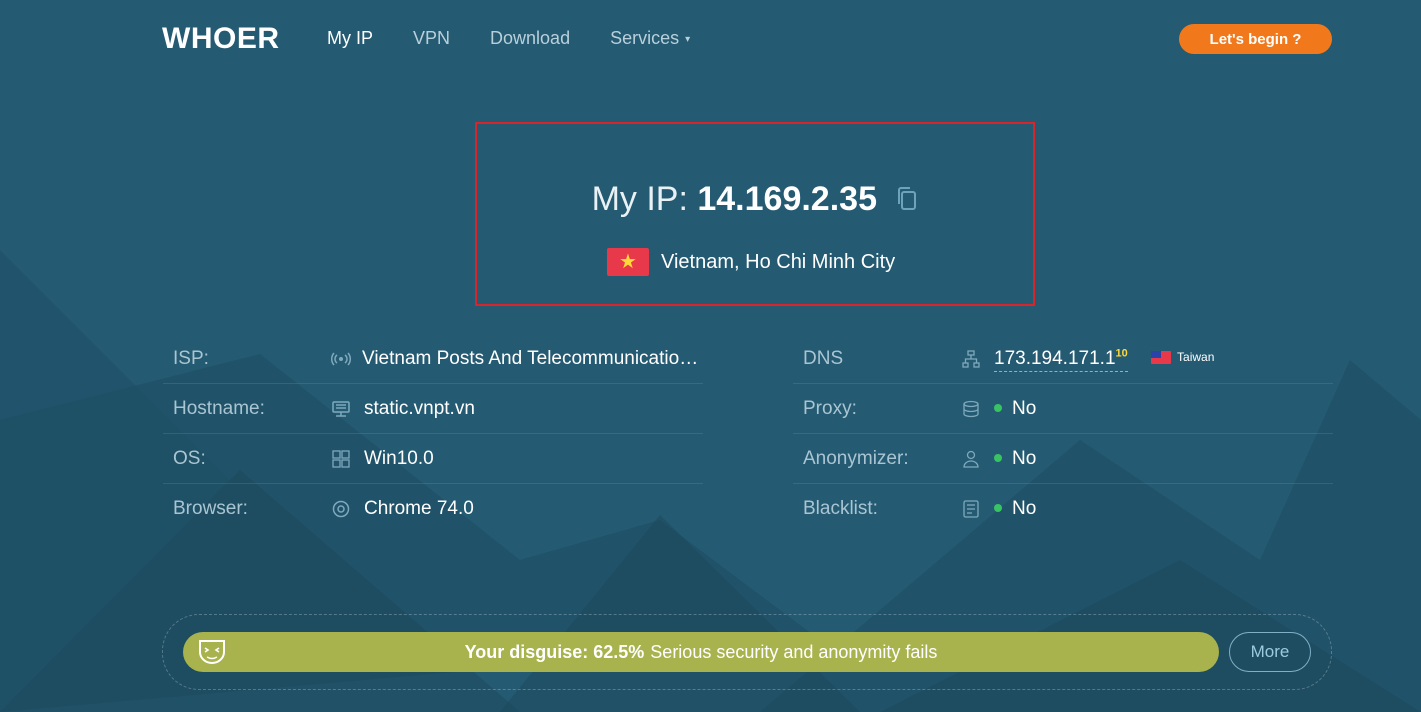 The width and height of the screenshot is (1421, 712). What do you see at coordinates (794, 651) in the screenshot?
I see `disguise-text: Serious security and anonymity fails` at bounding box center [794, 651].